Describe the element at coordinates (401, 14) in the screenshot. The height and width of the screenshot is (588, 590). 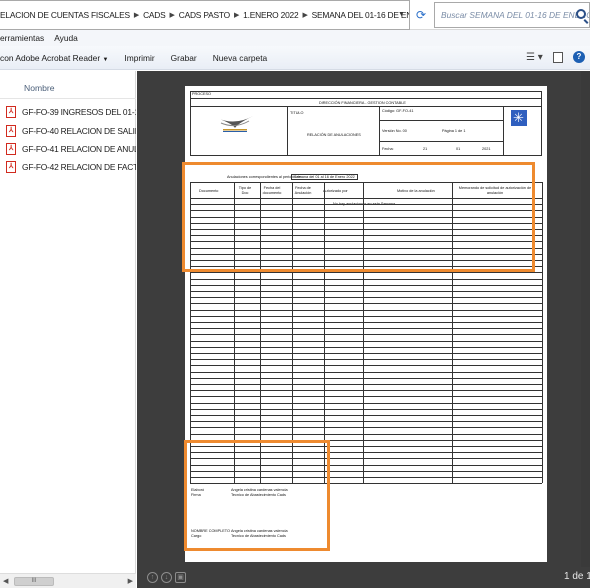
I see `chevron-down-icon: ▼` at that location.